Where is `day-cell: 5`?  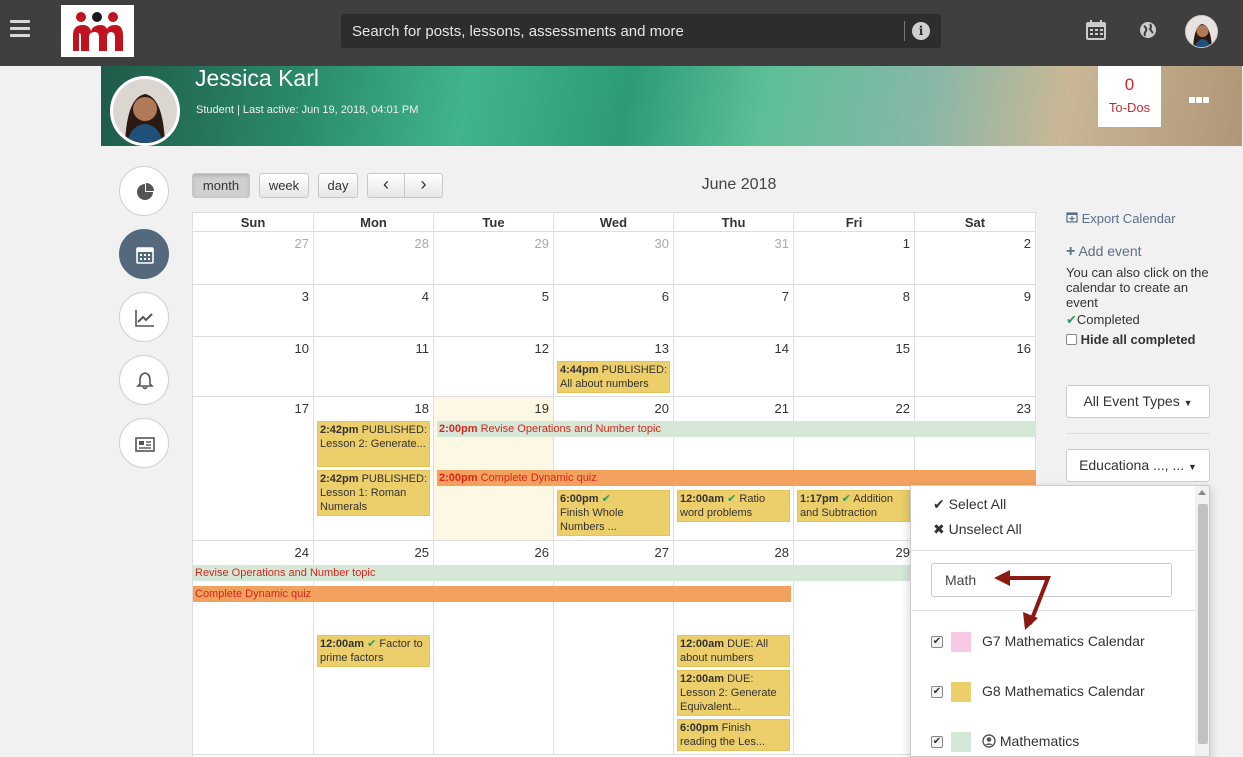 day-cell: 5 is located at coordinates (494, 310).